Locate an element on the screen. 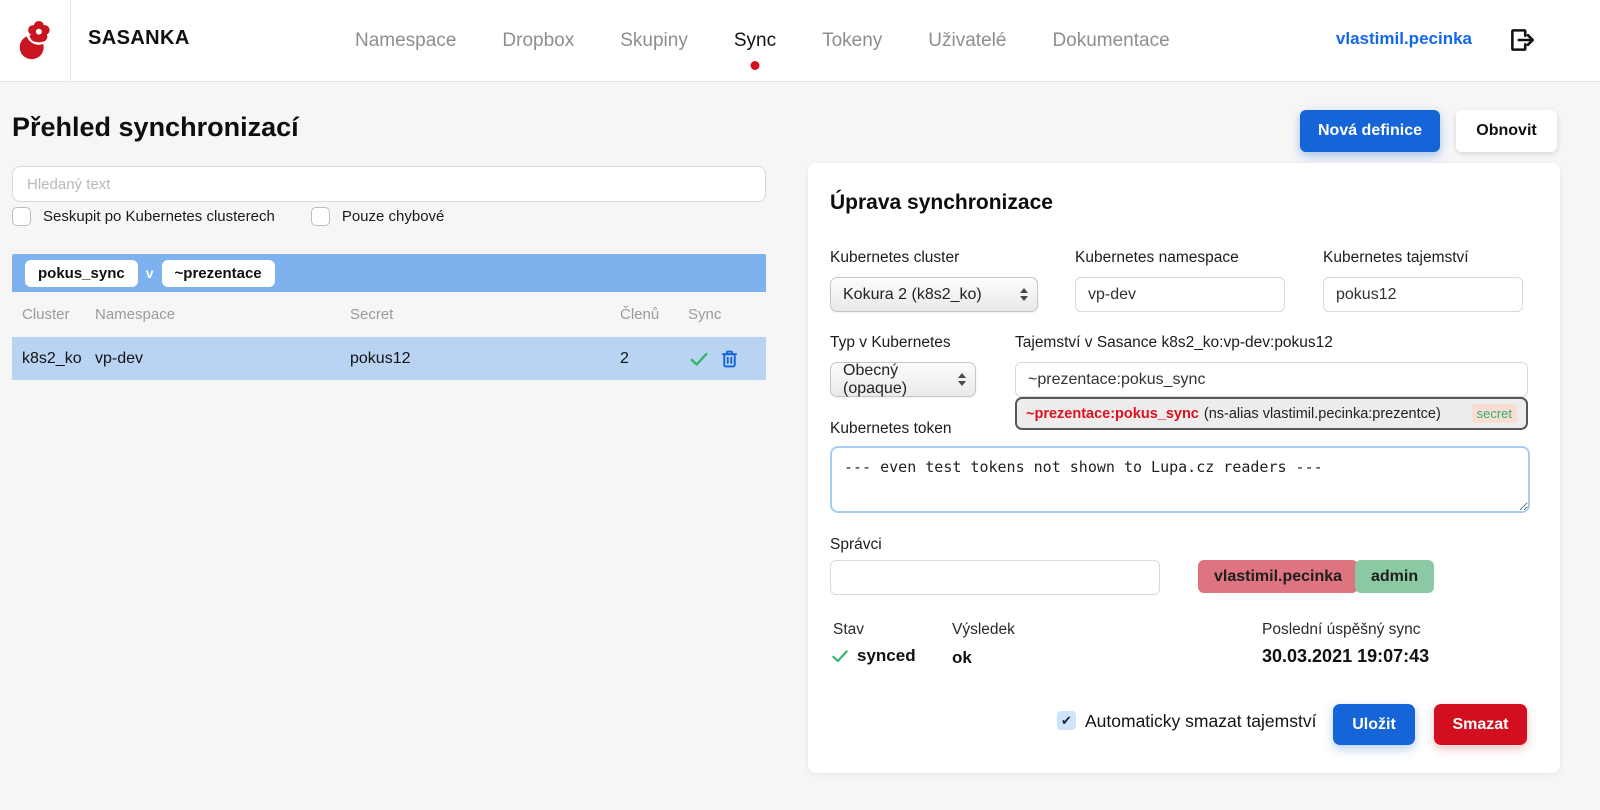 Image resolution: width=1600 pixels, height=810 pixels. result-value: ok is located at coordinates (962, 657).